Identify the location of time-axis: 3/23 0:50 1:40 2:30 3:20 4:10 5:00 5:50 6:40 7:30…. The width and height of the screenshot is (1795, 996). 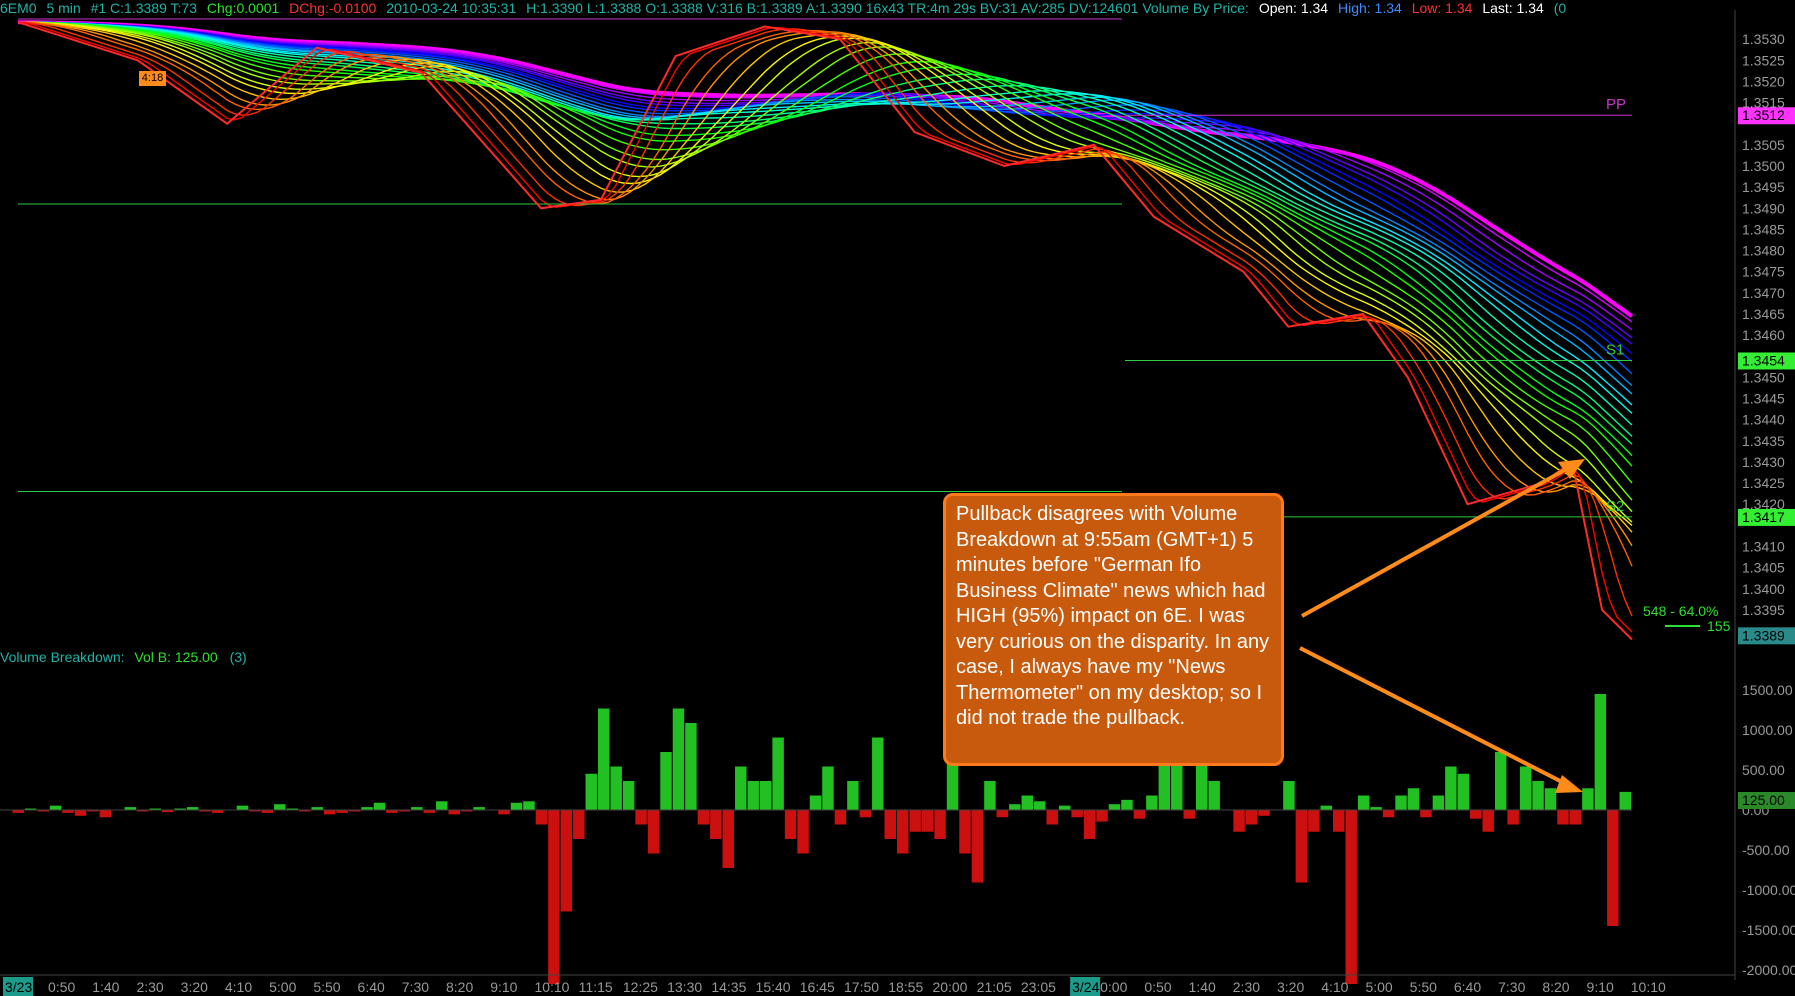
(867, 985).